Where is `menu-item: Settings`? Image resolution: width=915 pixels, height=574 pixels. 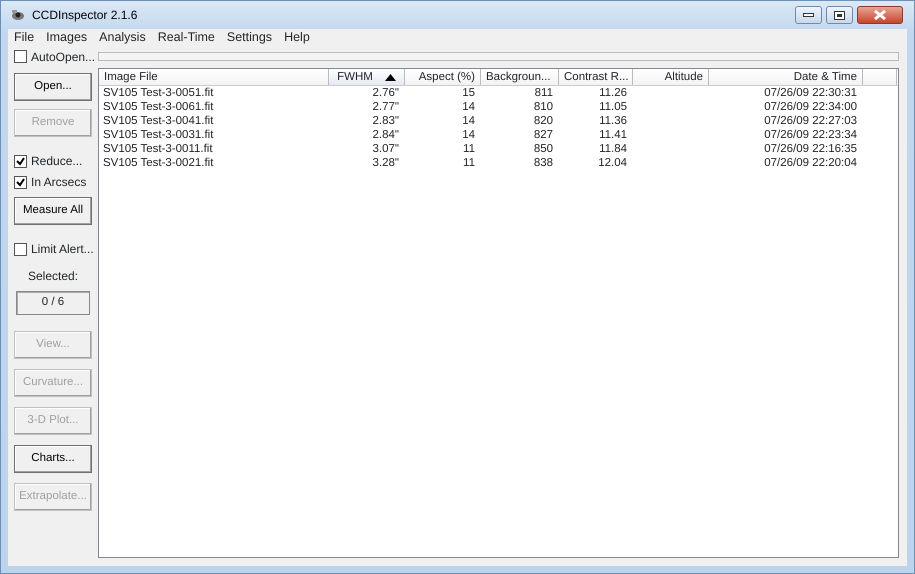 menu-item: Settings is located at coordinates (249, 37).